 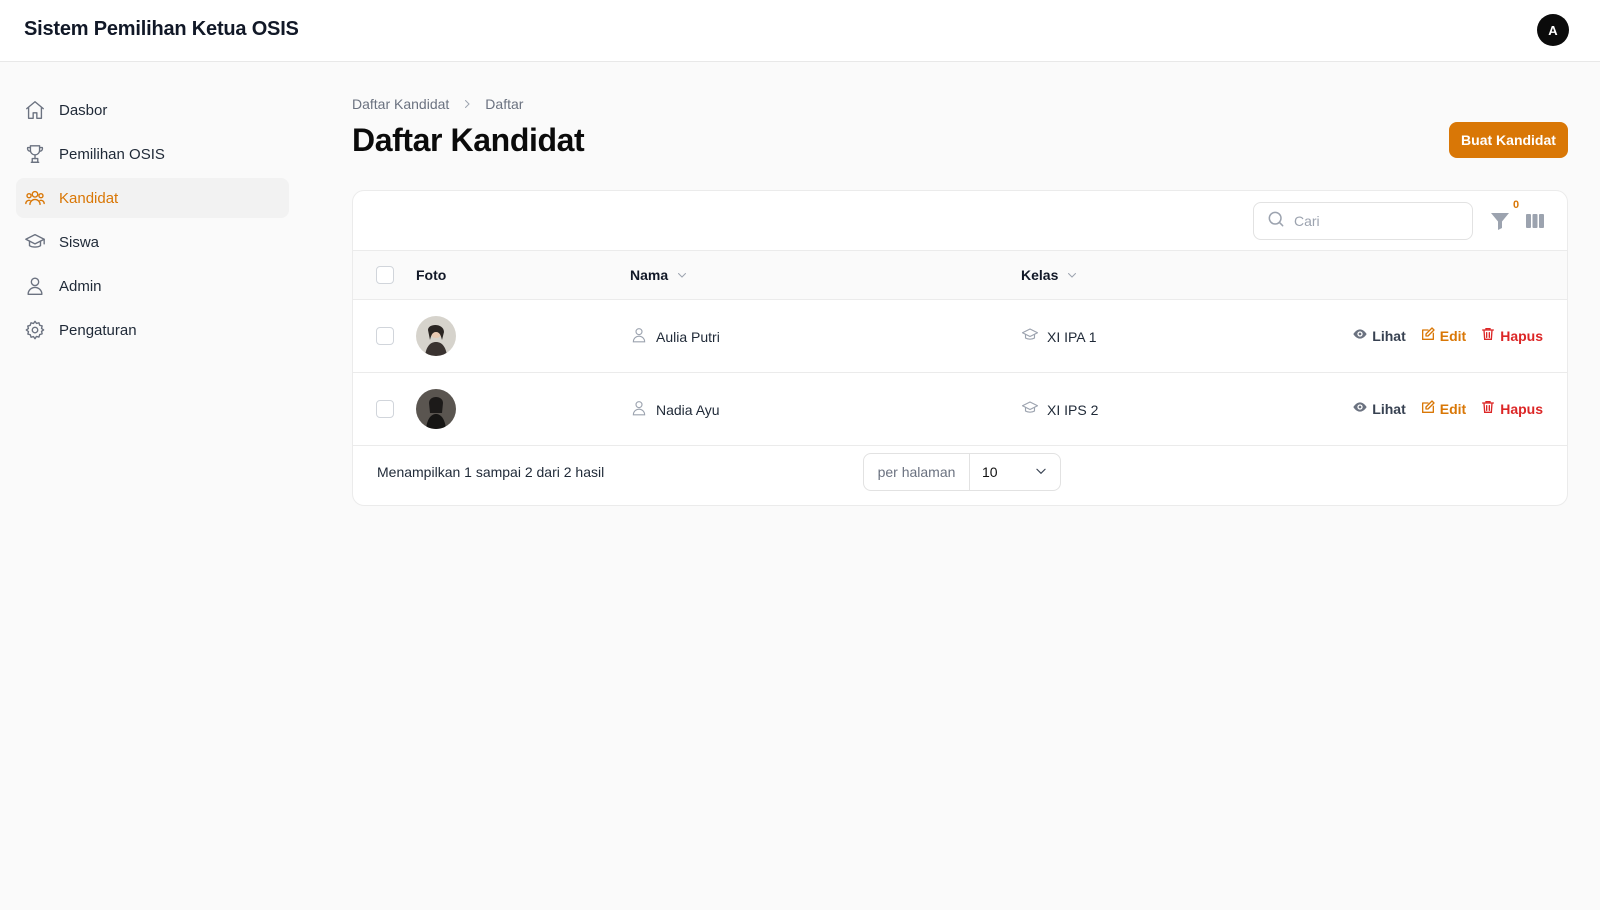 What do you see at coordinates (960, 275) in the screenshot?
I see `table-header: Foto Nama Kelas` at bounding box center [960, 275].